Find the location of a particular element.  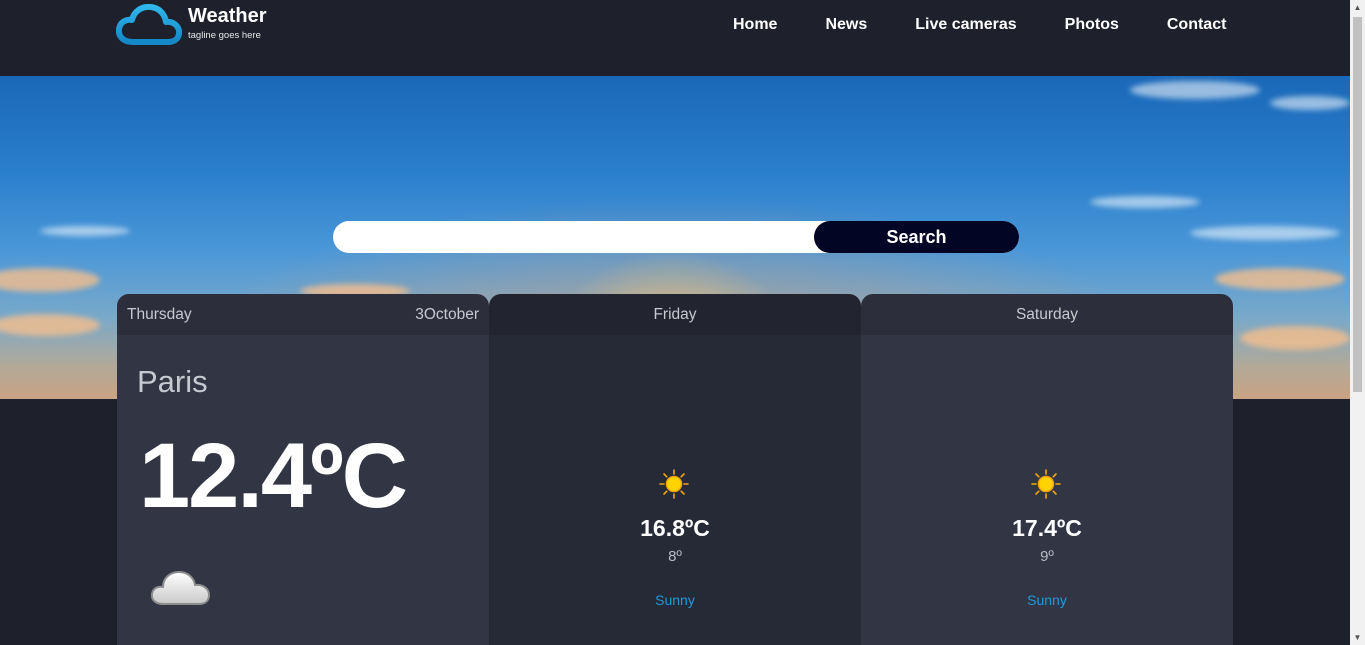

forecast-day: Friday 16.8ºC 8º Sunny is located at coordinates (675, 469).